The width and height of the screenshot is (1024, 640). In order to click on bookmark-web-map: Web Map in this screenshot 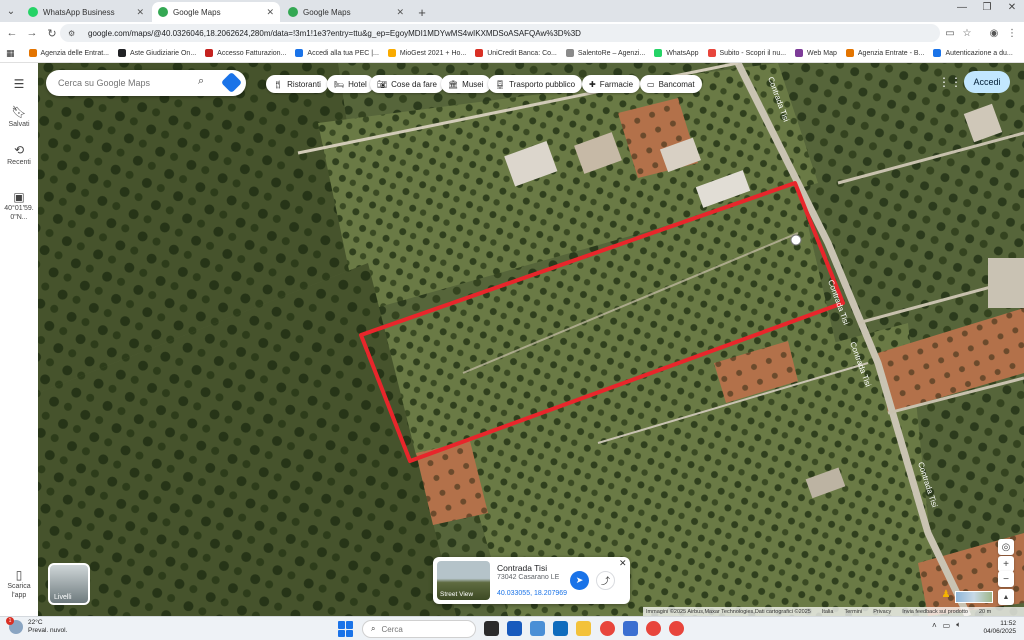, I will do `click(816, 53)`.